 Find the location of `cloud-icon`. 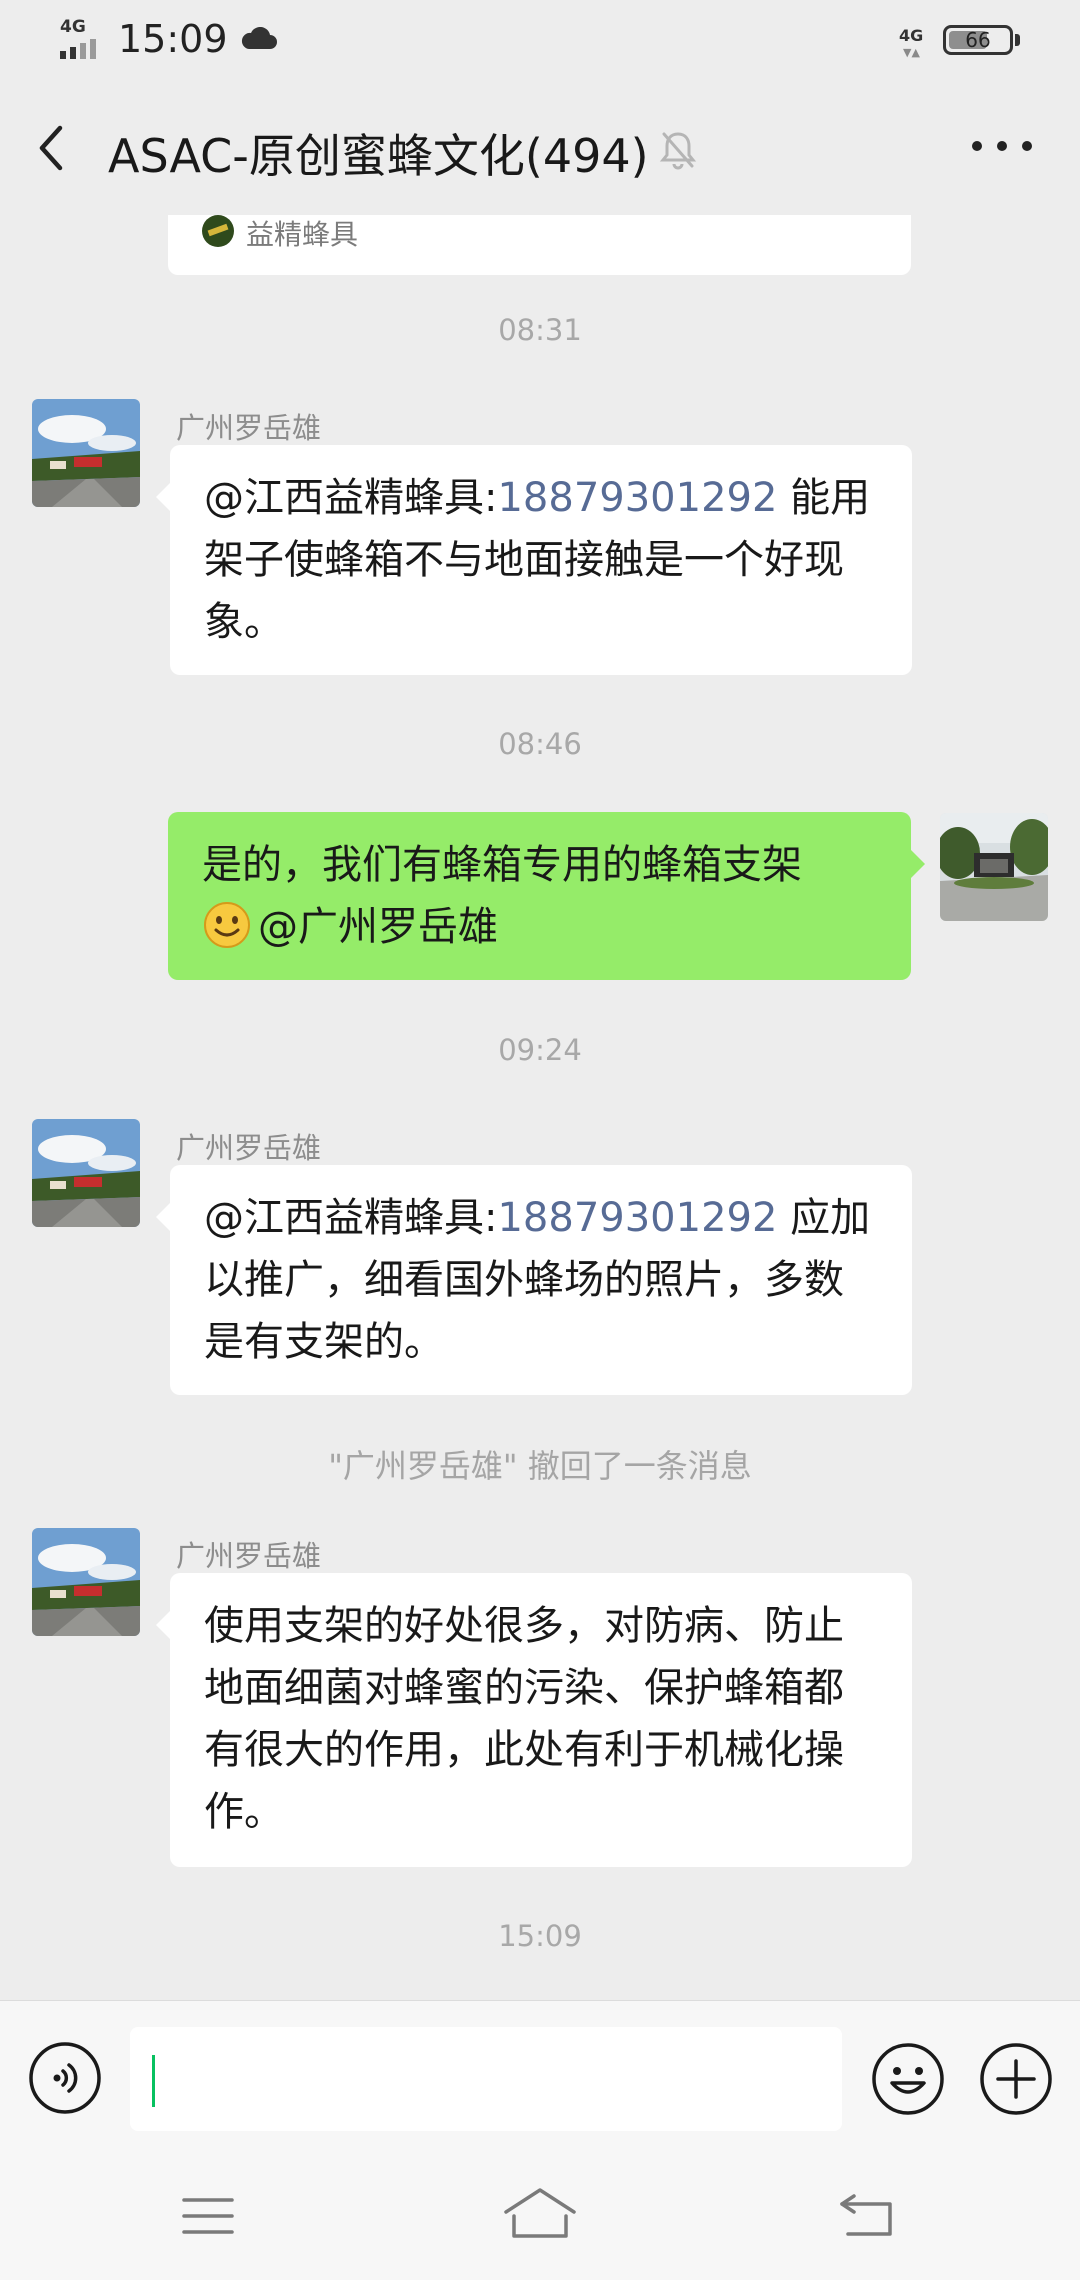

cloud-icon is located at coordinates (259, 38).